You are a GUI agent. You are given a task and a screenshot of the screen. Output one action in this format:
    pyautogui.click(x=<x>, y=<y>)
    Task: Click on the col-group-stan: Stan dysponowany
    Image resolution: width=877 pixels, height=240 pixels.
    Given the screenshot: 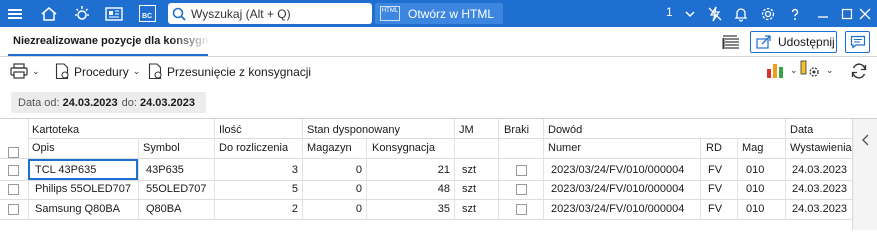 What is the action you would take?
    pyautogui.click(x=353, y=130)
    